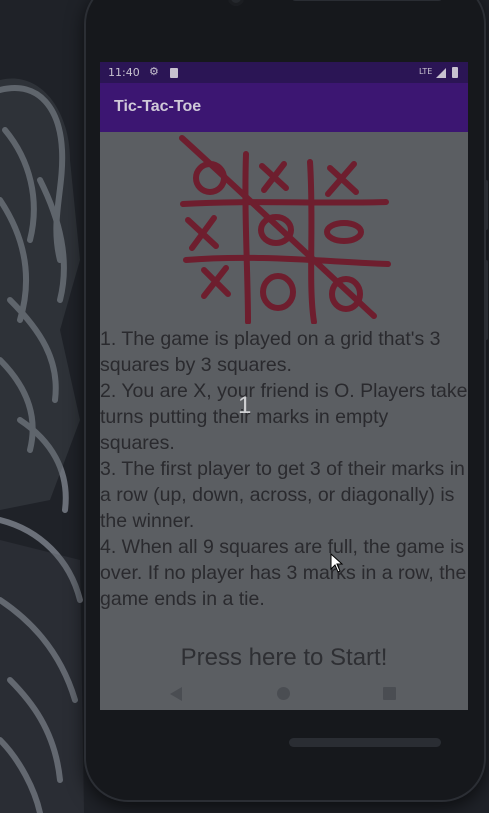 This screenshot has width=489, height=813. What do you see at coordinates (284, 72) in the screenshot?
I see `status-bar: 11:40 ⚙ LTE` at bounding box center [284, 72].